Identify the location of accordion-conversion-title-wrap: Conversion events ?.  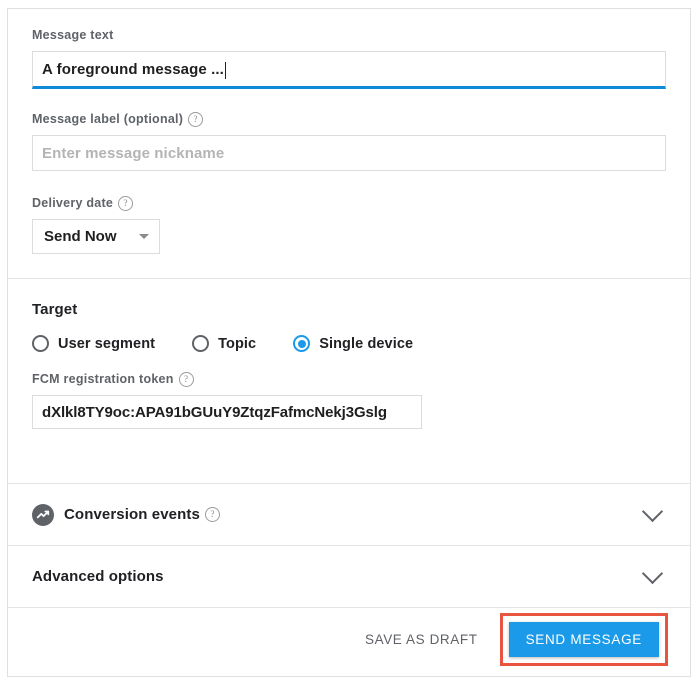
(142, 514).